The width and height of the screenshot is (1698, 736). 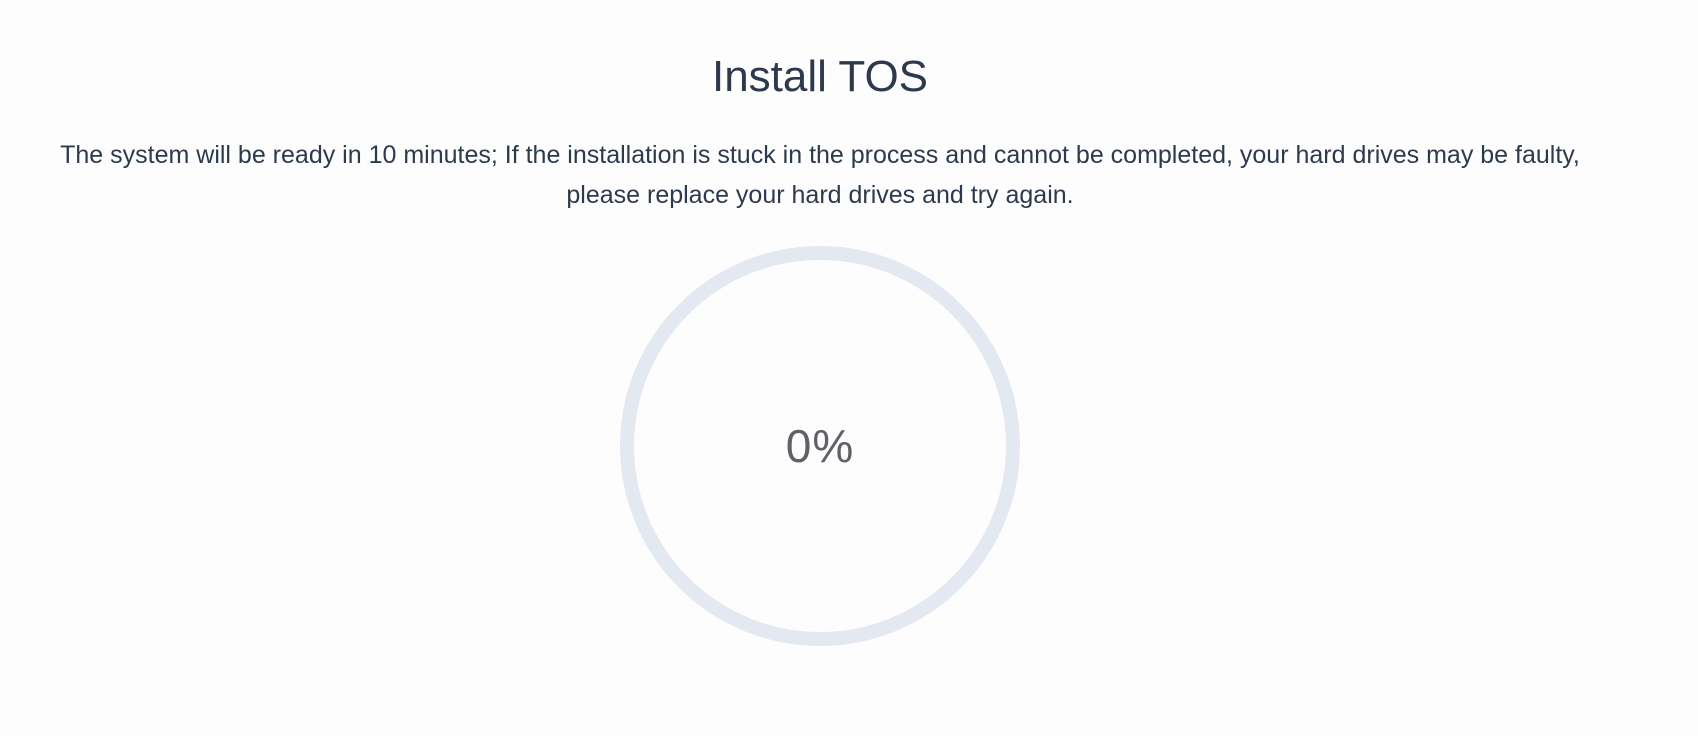 I want to click on progress-ring: 0%, so click(x=820, y=446).